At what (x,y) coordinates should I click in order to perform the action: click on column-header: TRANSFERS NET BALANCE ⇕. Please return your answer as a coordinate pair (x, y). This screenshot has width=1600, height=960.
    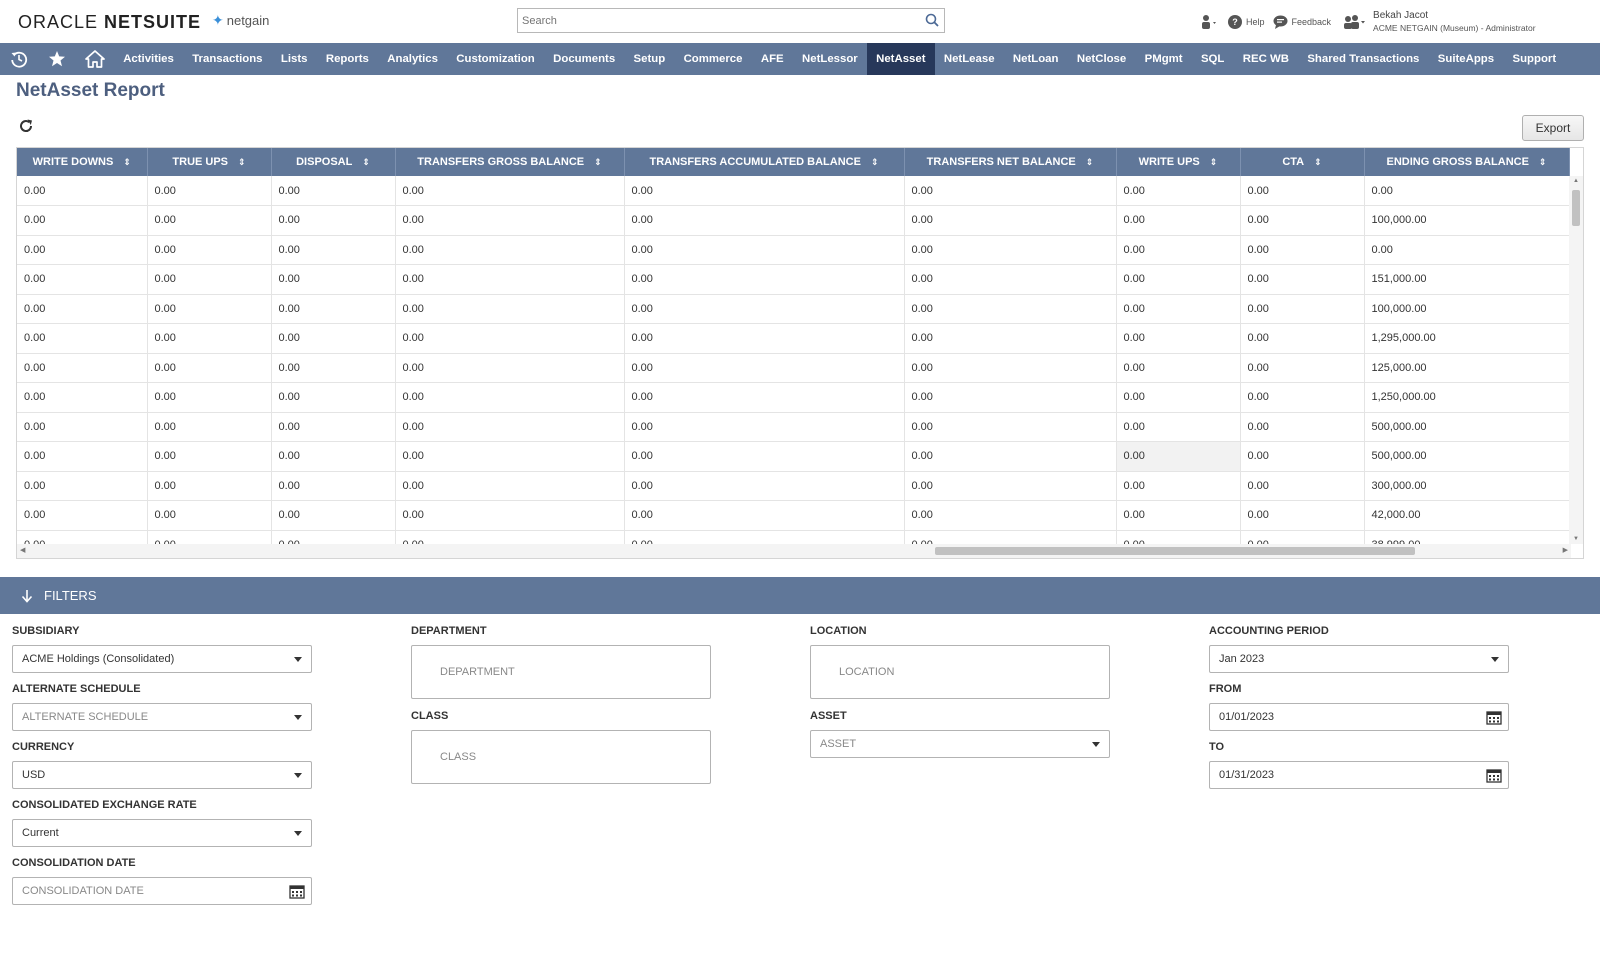
    Looking at the image, I should click on (1010, 162).